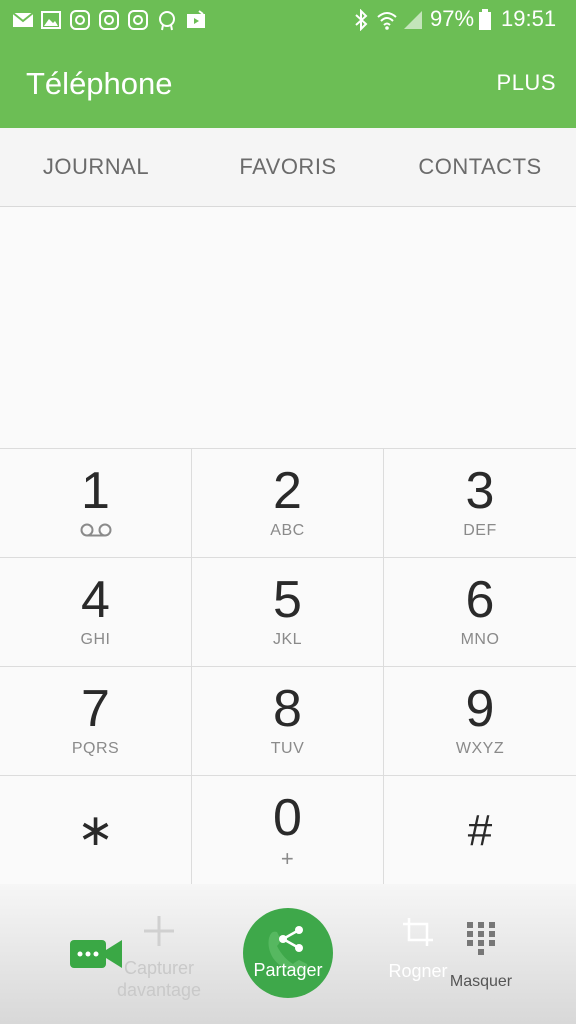 Image resolution: width=576 pixels, height=1024 pixels. I want to click on key-6: 6 MNO, so click(480, 612).